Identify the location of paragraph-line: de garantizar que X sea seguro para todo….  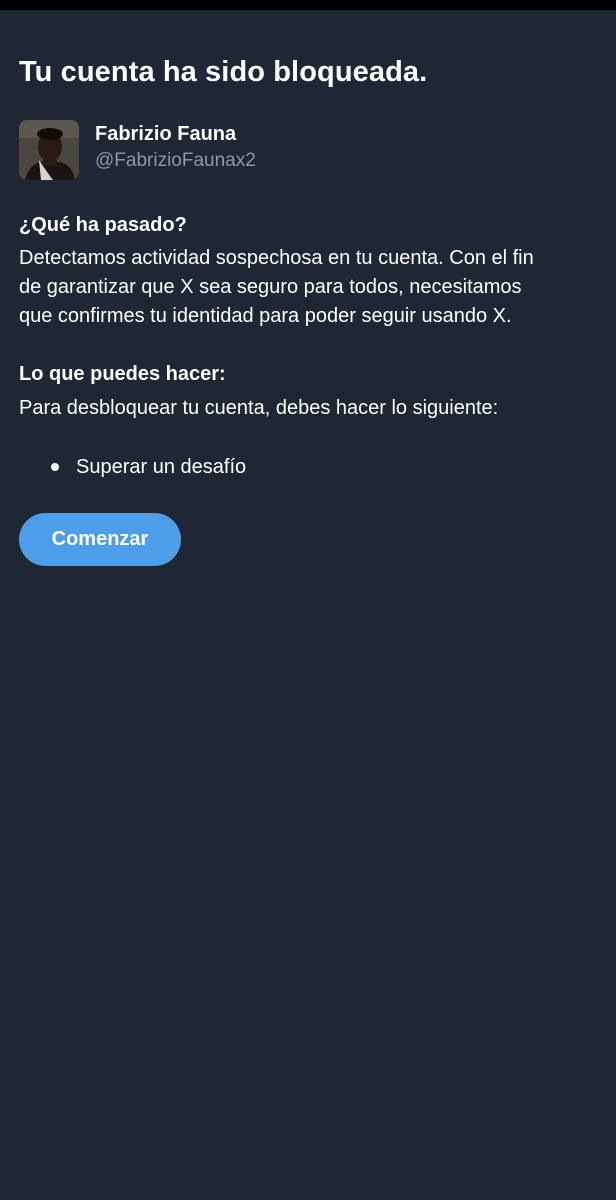
(270, 287).